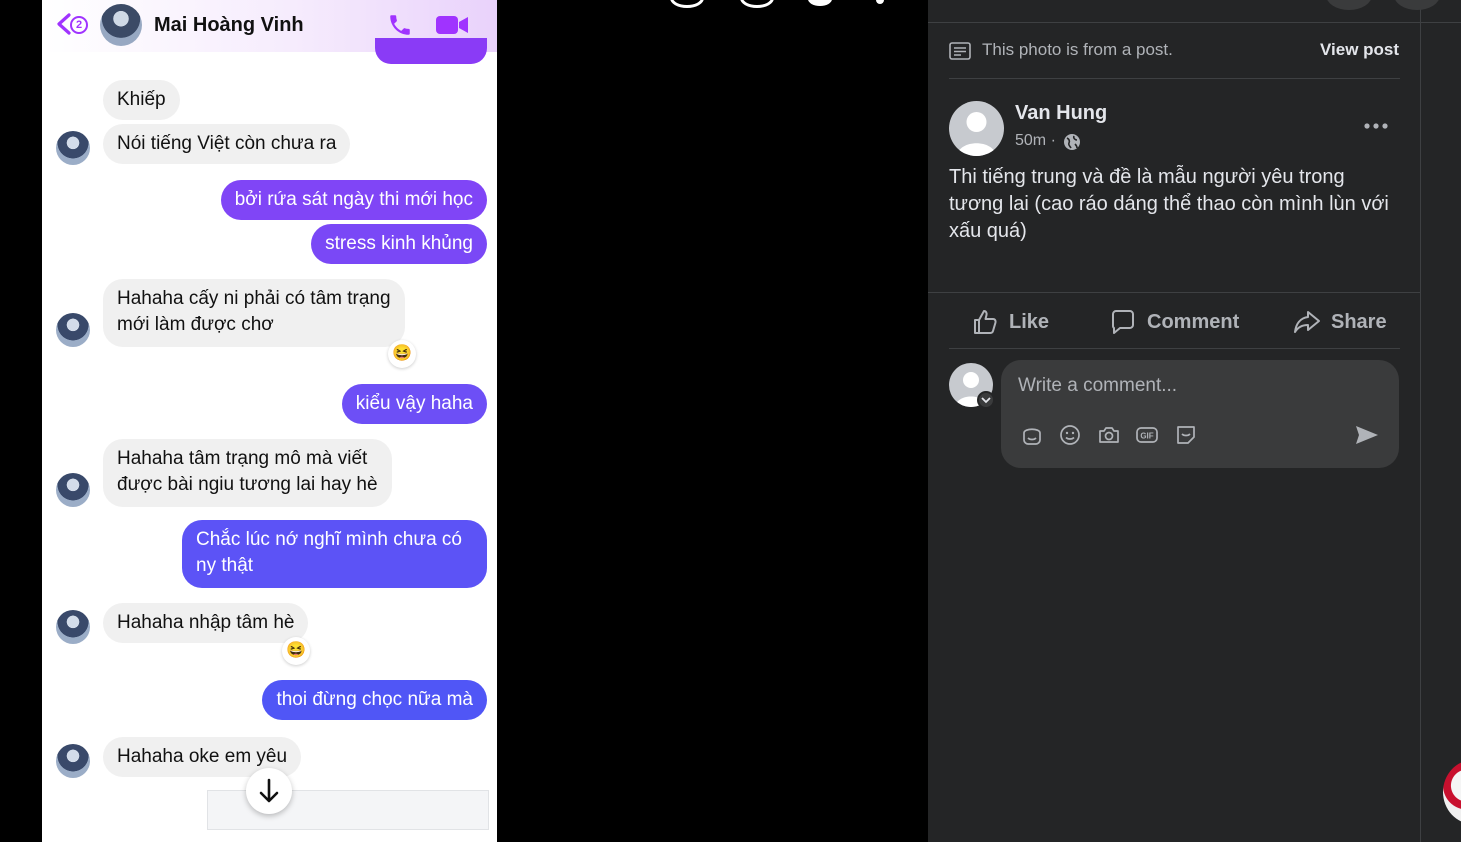 The image size is (1461, 842). What do you see at coordinates (1376, 126) in the screenshot?
I see `more-options-icon` at bounding box center [1376, 126].